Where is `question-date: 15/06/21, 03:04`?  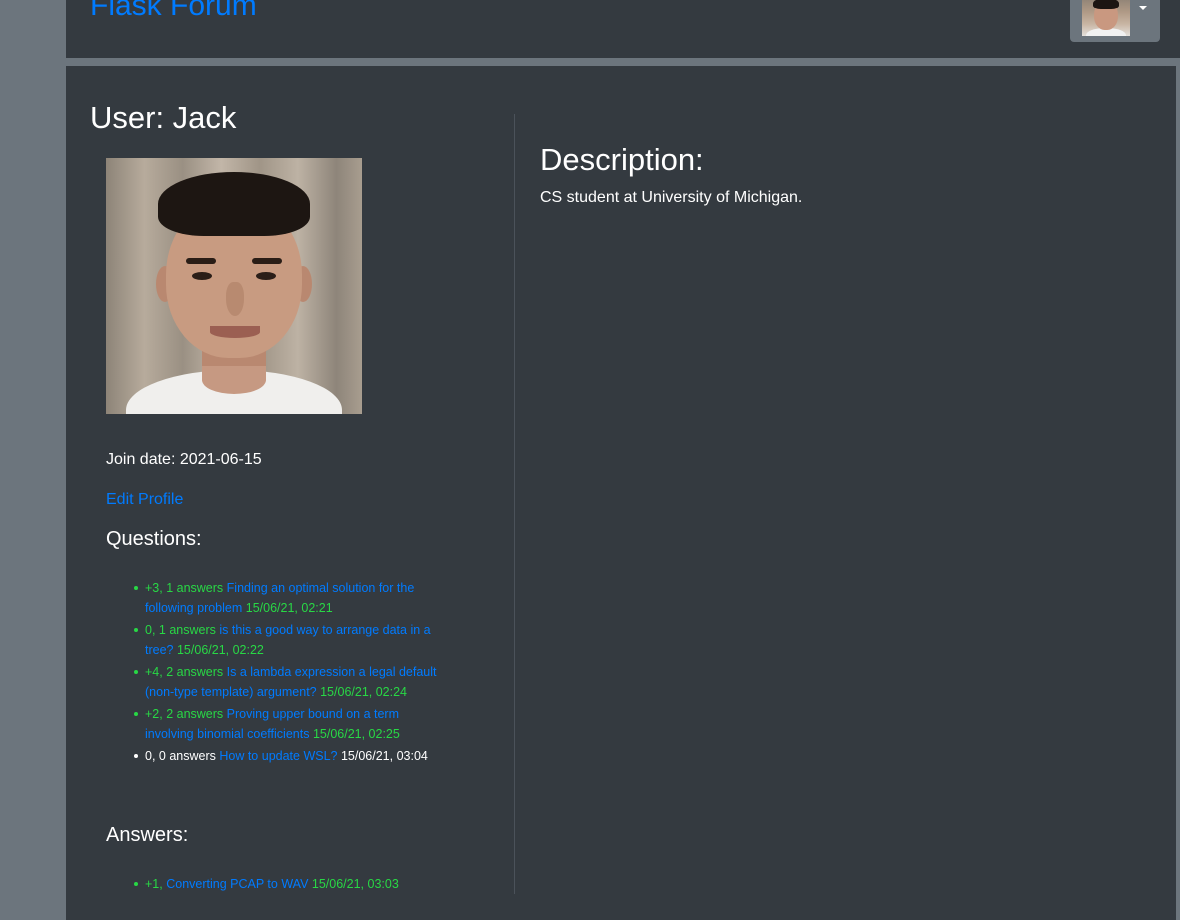 question-date: 15/06/21, 03:04 is located at coordinates (384, 756).